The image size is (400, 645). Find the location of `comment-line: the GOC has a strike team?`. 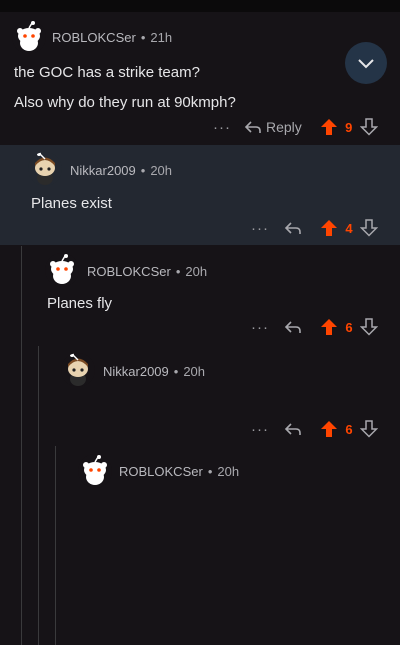

comment-line: the GOC has a strike team? is located at coordinates (107, 72).